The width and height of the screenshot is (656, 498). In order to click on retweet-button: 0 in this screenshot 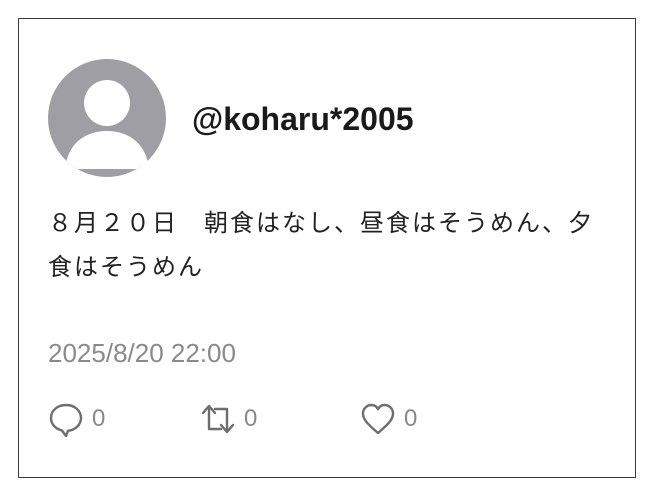, I will do `click(228, 419)`.